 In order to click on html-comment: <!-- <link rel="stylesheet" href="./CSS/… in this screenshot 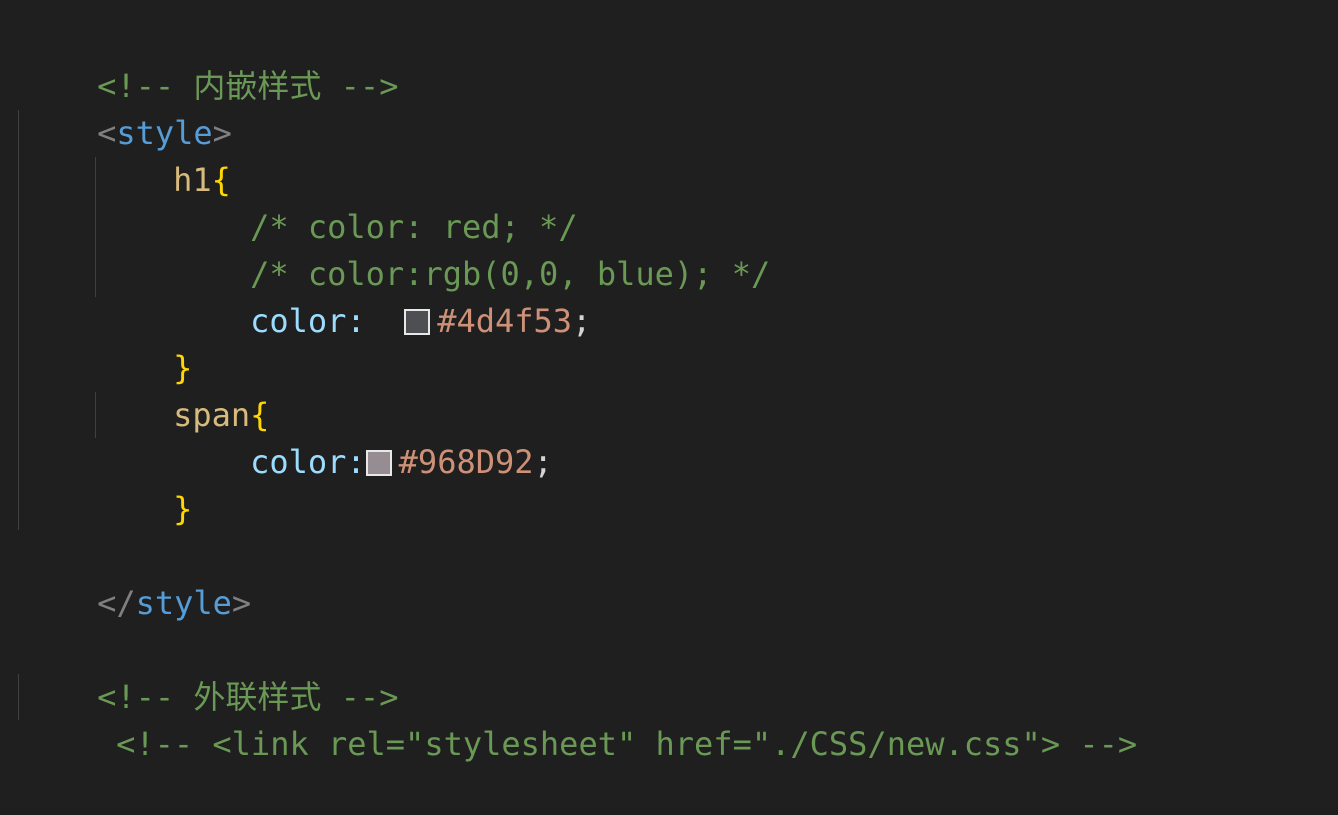, I will do `click(627, 744)`.